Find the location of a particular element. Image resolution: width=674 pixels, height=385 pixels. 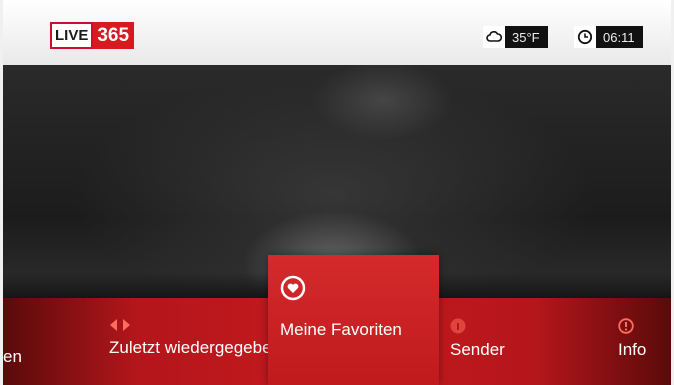

menu-item-recently-played: Zuletzt wiedergegeben is located at coordinates (195, 337).